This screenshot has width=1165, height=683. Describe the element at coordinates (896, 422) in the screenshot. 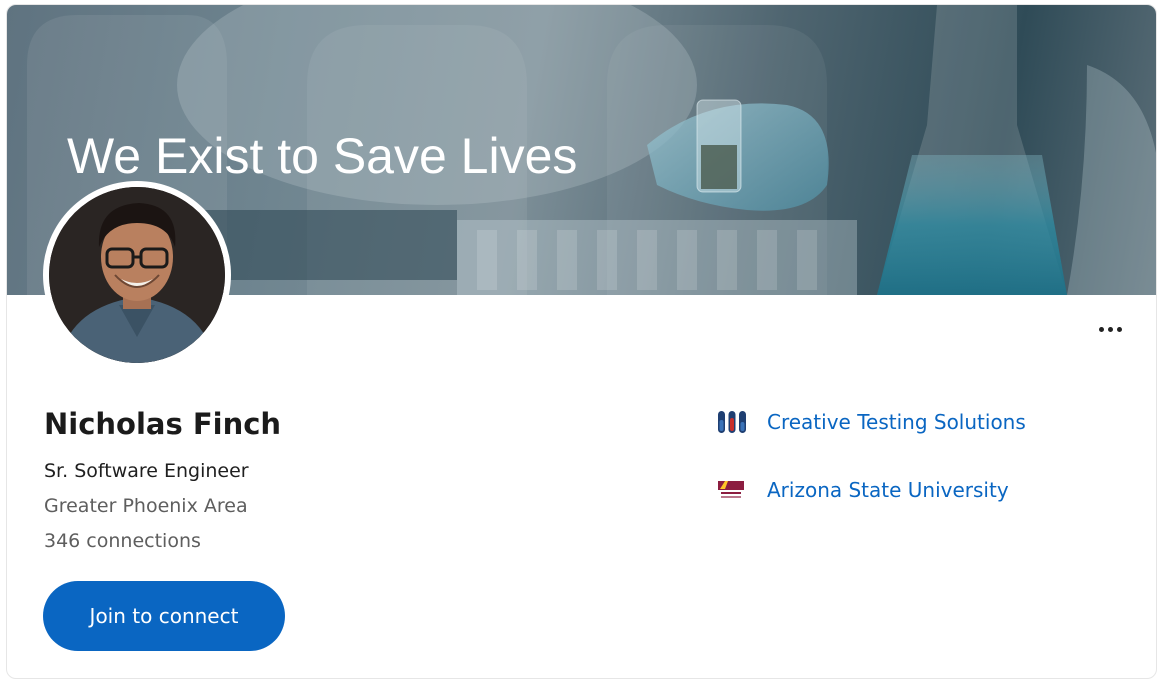

I see `organization-name: Creative Testing Solutions` at that location.